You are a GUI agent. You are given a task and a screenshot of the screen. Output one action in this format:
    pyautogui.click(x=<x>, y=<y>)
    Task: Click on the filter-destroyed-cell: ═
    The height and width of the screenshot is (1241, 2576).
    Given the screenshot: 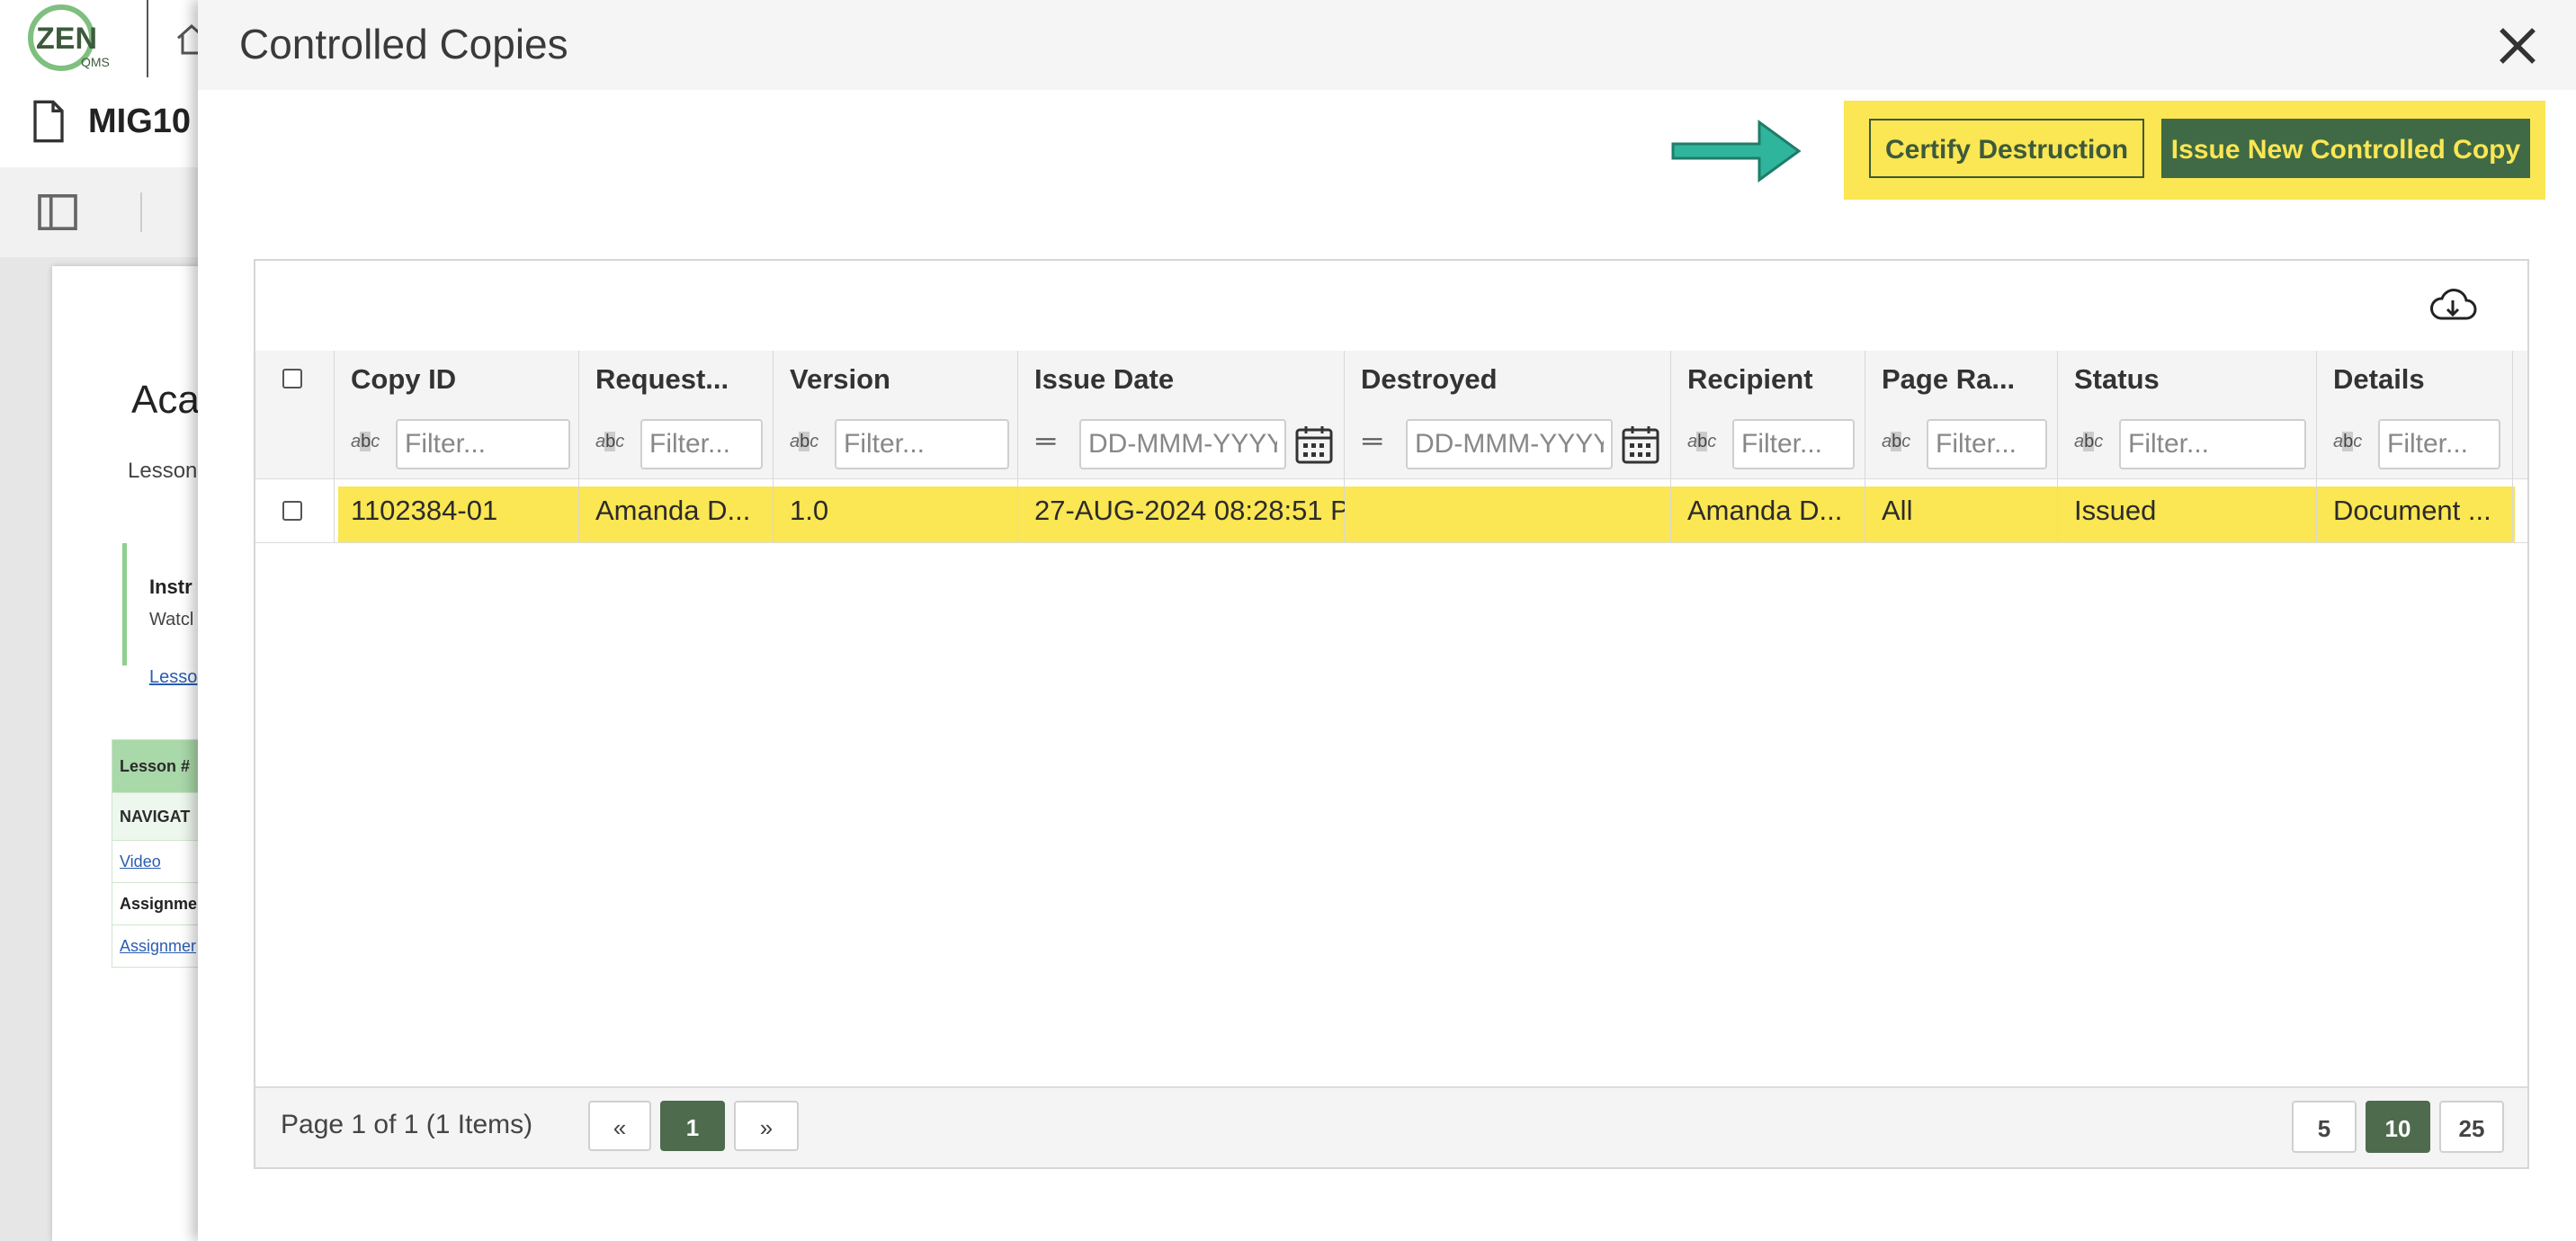 What is the action you would take?
    pyautogui.click(x=1508, y=443)
    